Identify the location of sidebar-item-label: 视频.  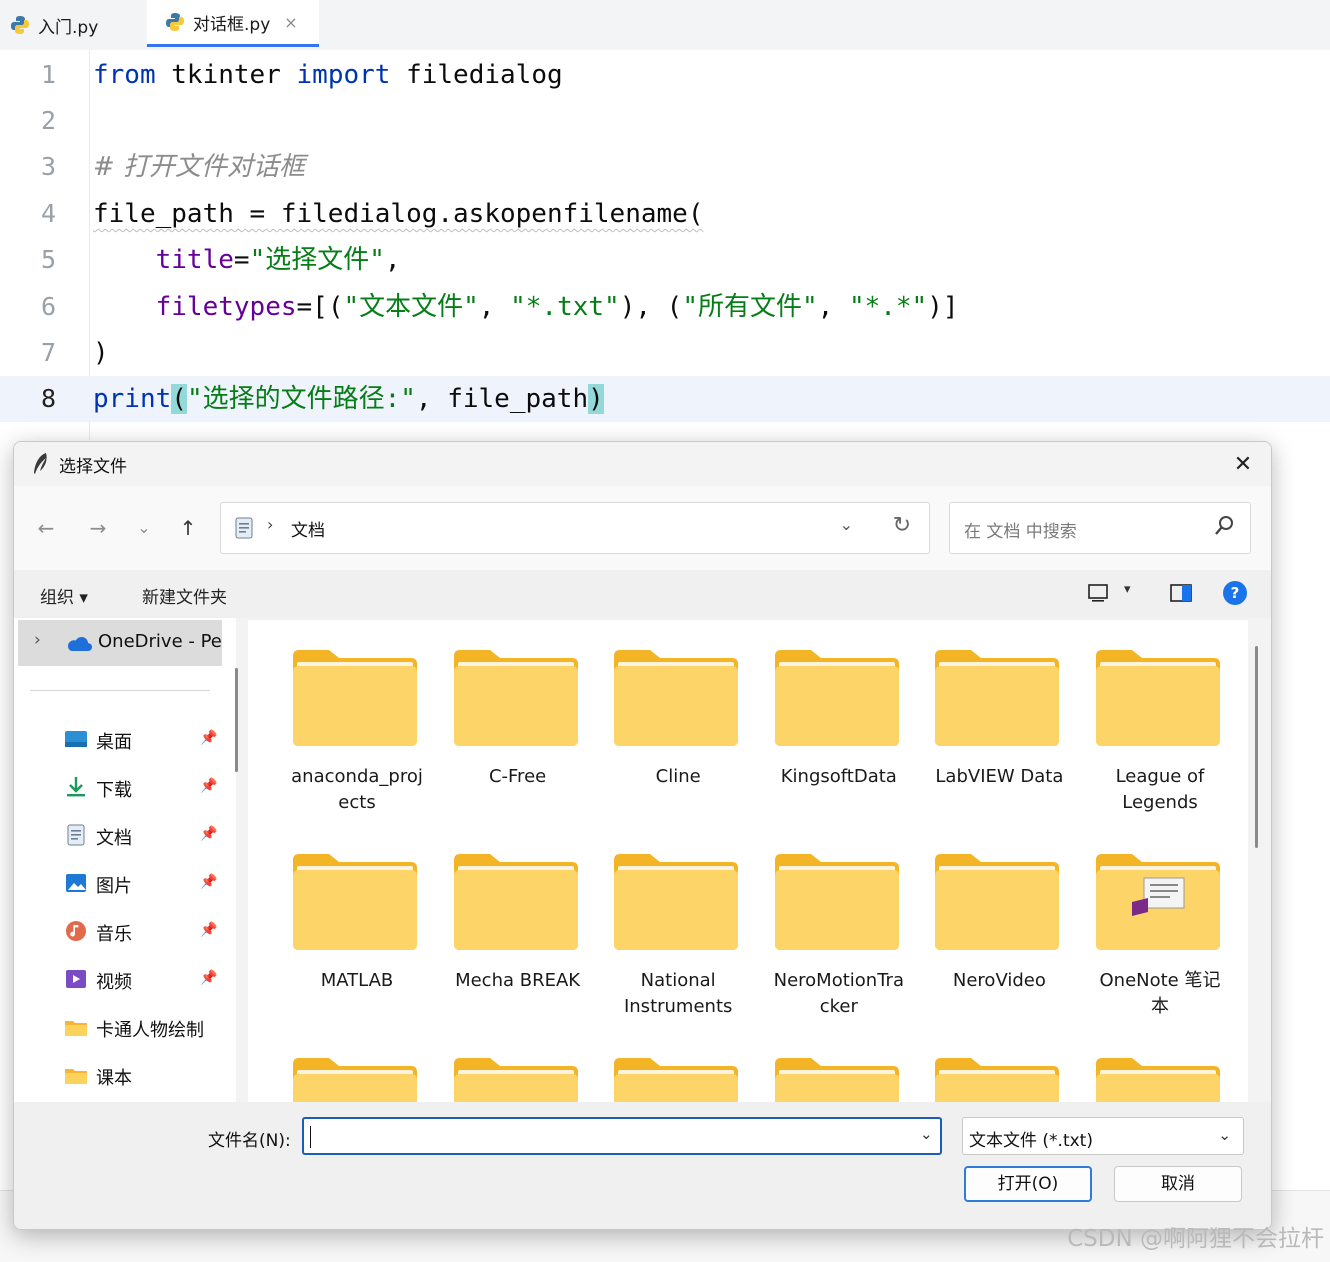
(114, 982).